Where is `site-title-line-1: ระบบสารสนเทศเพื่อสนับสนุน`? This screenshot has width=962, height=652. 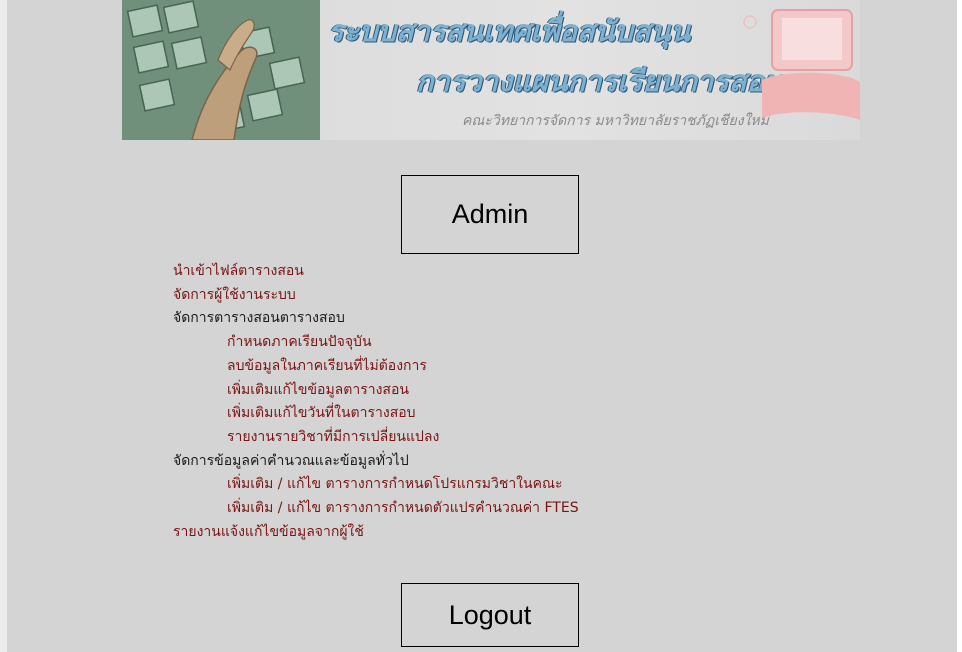
site-title-line-1: ระบบสารสนเทศเพื่อสนับสนุน is located at coordinates (509, 31).